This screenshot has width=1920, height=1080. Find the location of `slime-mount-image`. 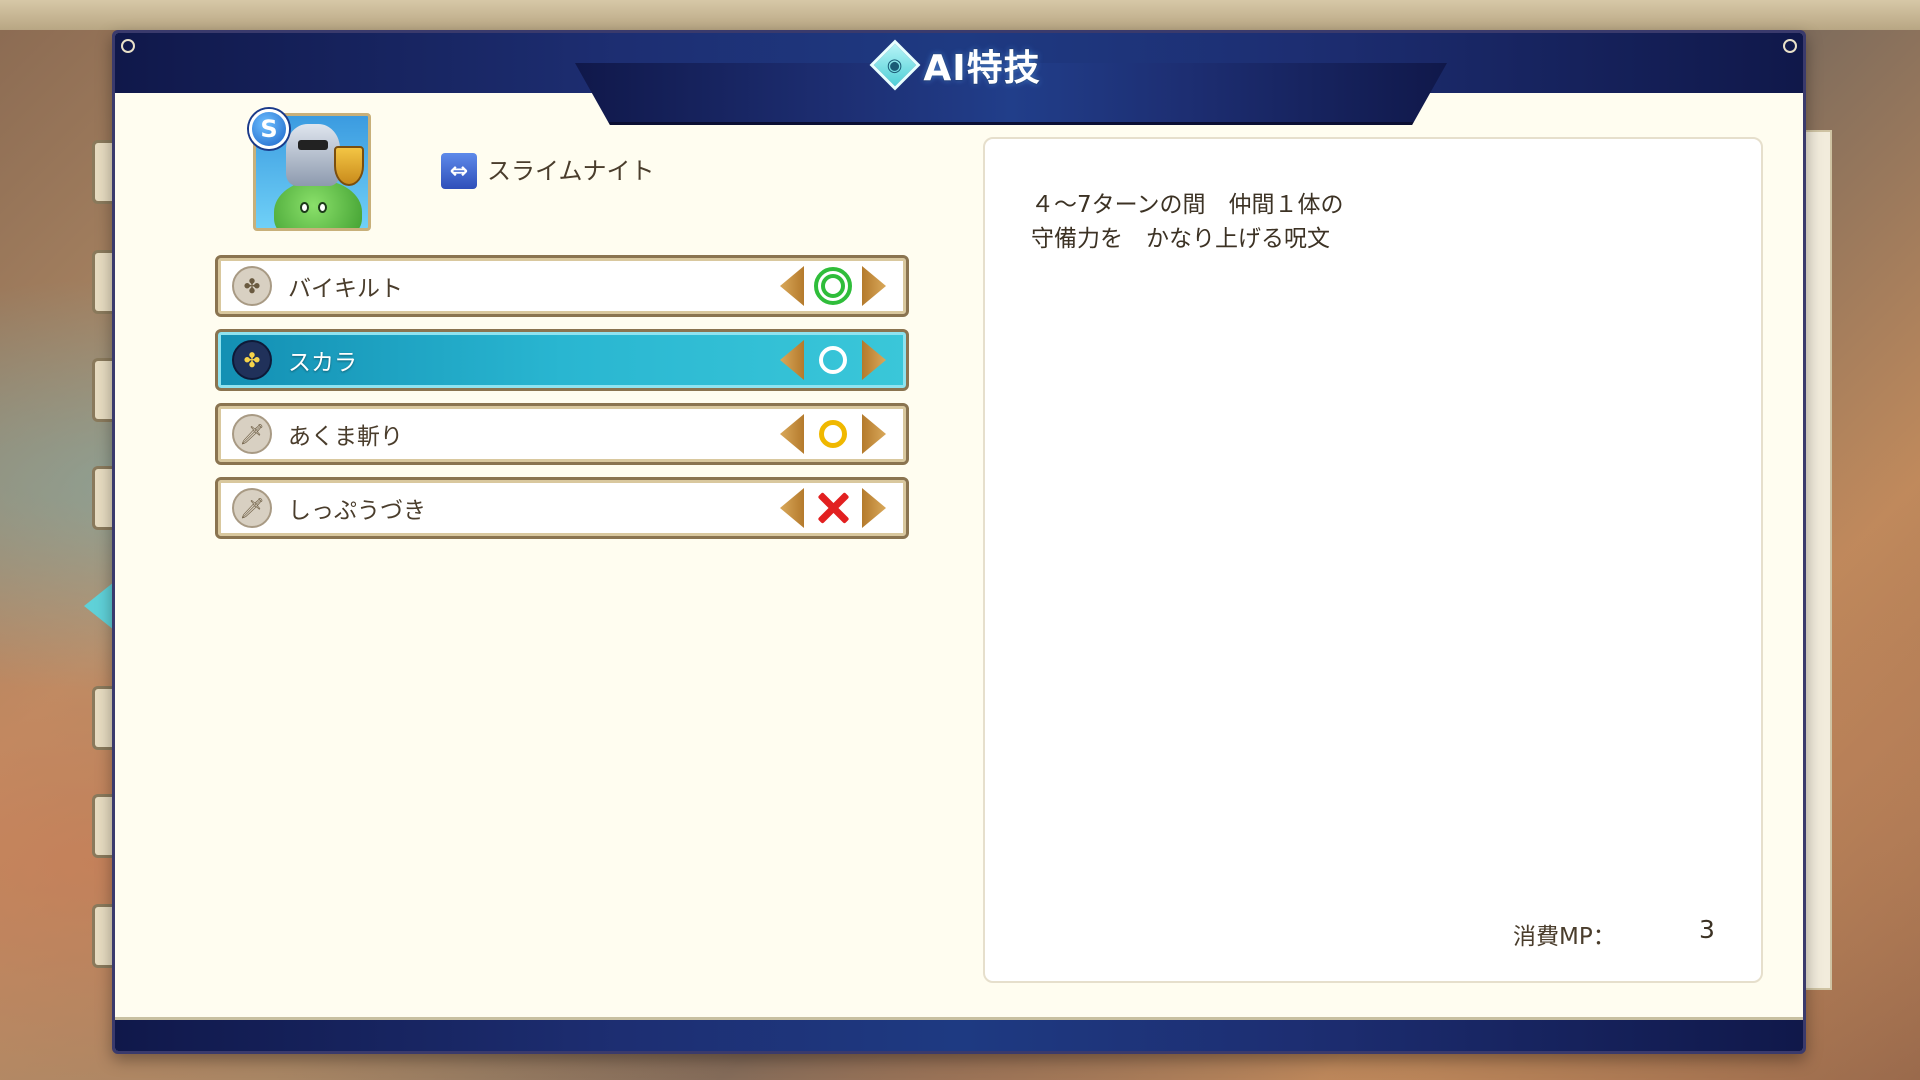

slime-mount-image is located at coordinates (318, 204).